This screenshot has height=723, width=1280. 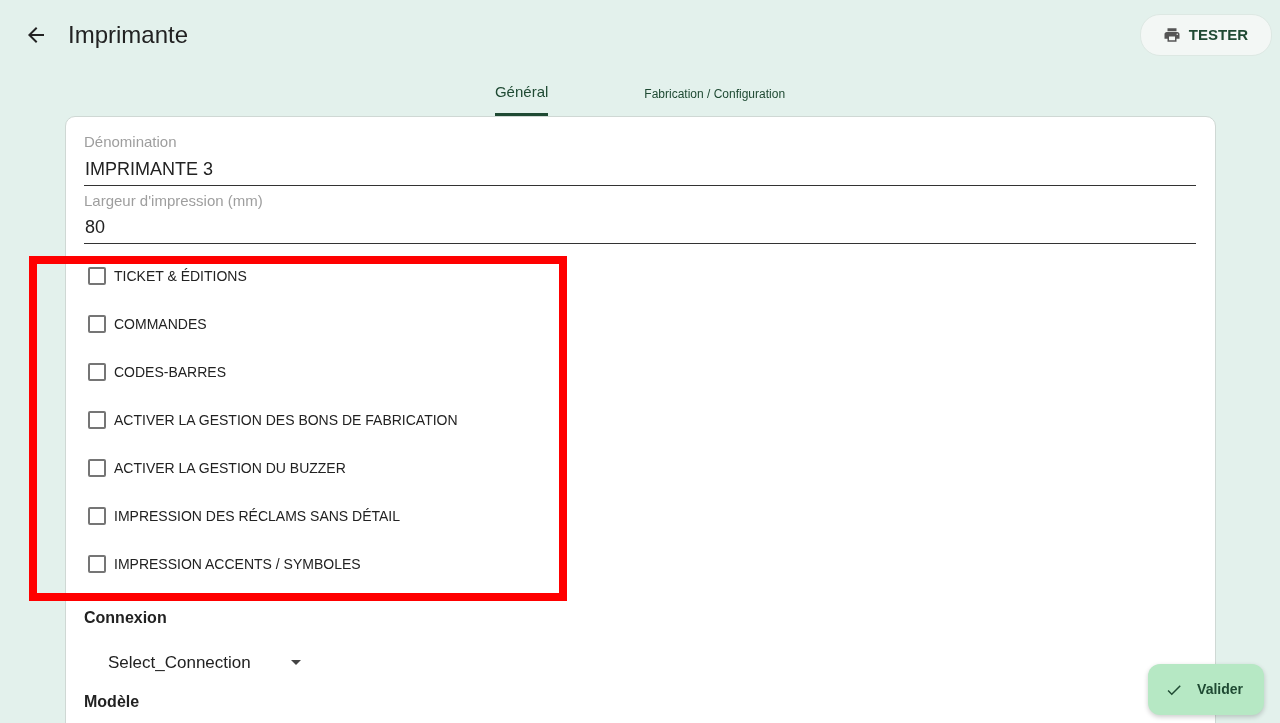 I want to click on dropdown-caret-icon, so click(x=295, y=663).